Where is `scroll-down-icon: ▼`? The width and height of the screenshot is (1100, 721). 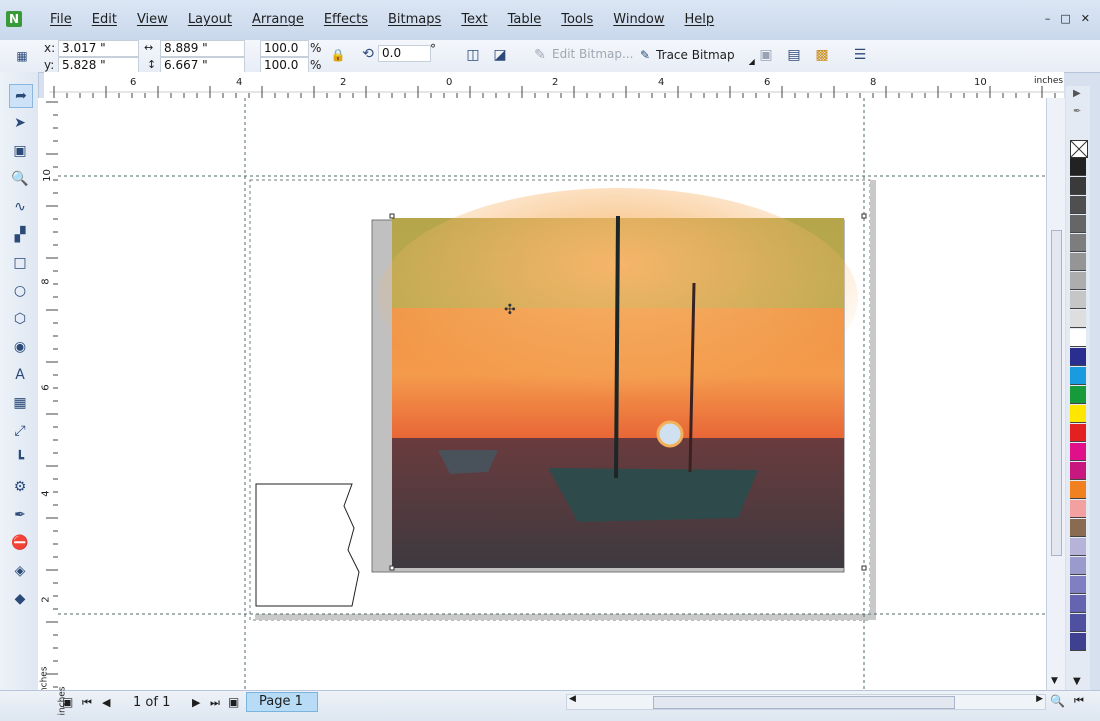
scroll-down-icon: ▼ is located at coordinates (1054, 681).